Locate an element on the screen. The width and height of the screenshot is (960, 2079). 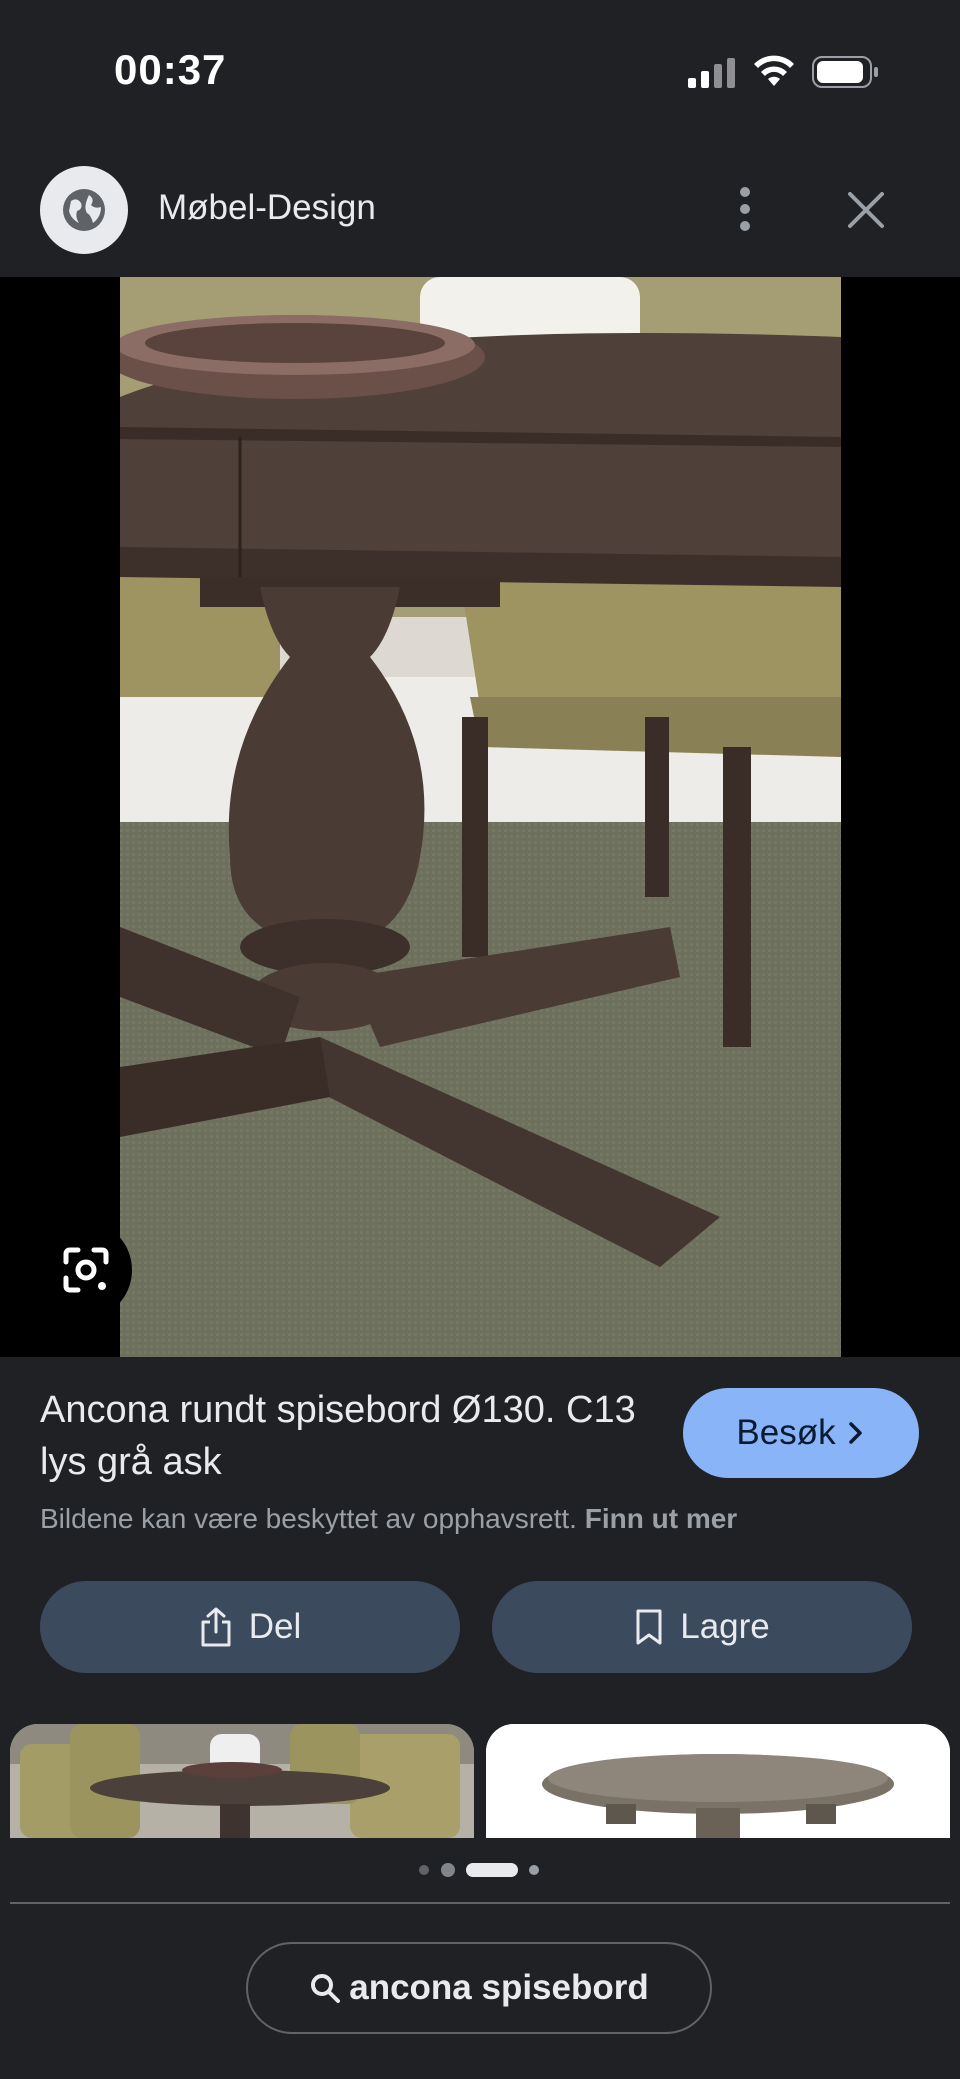
save-button: Lagre is located at coordinates (702, 1627).